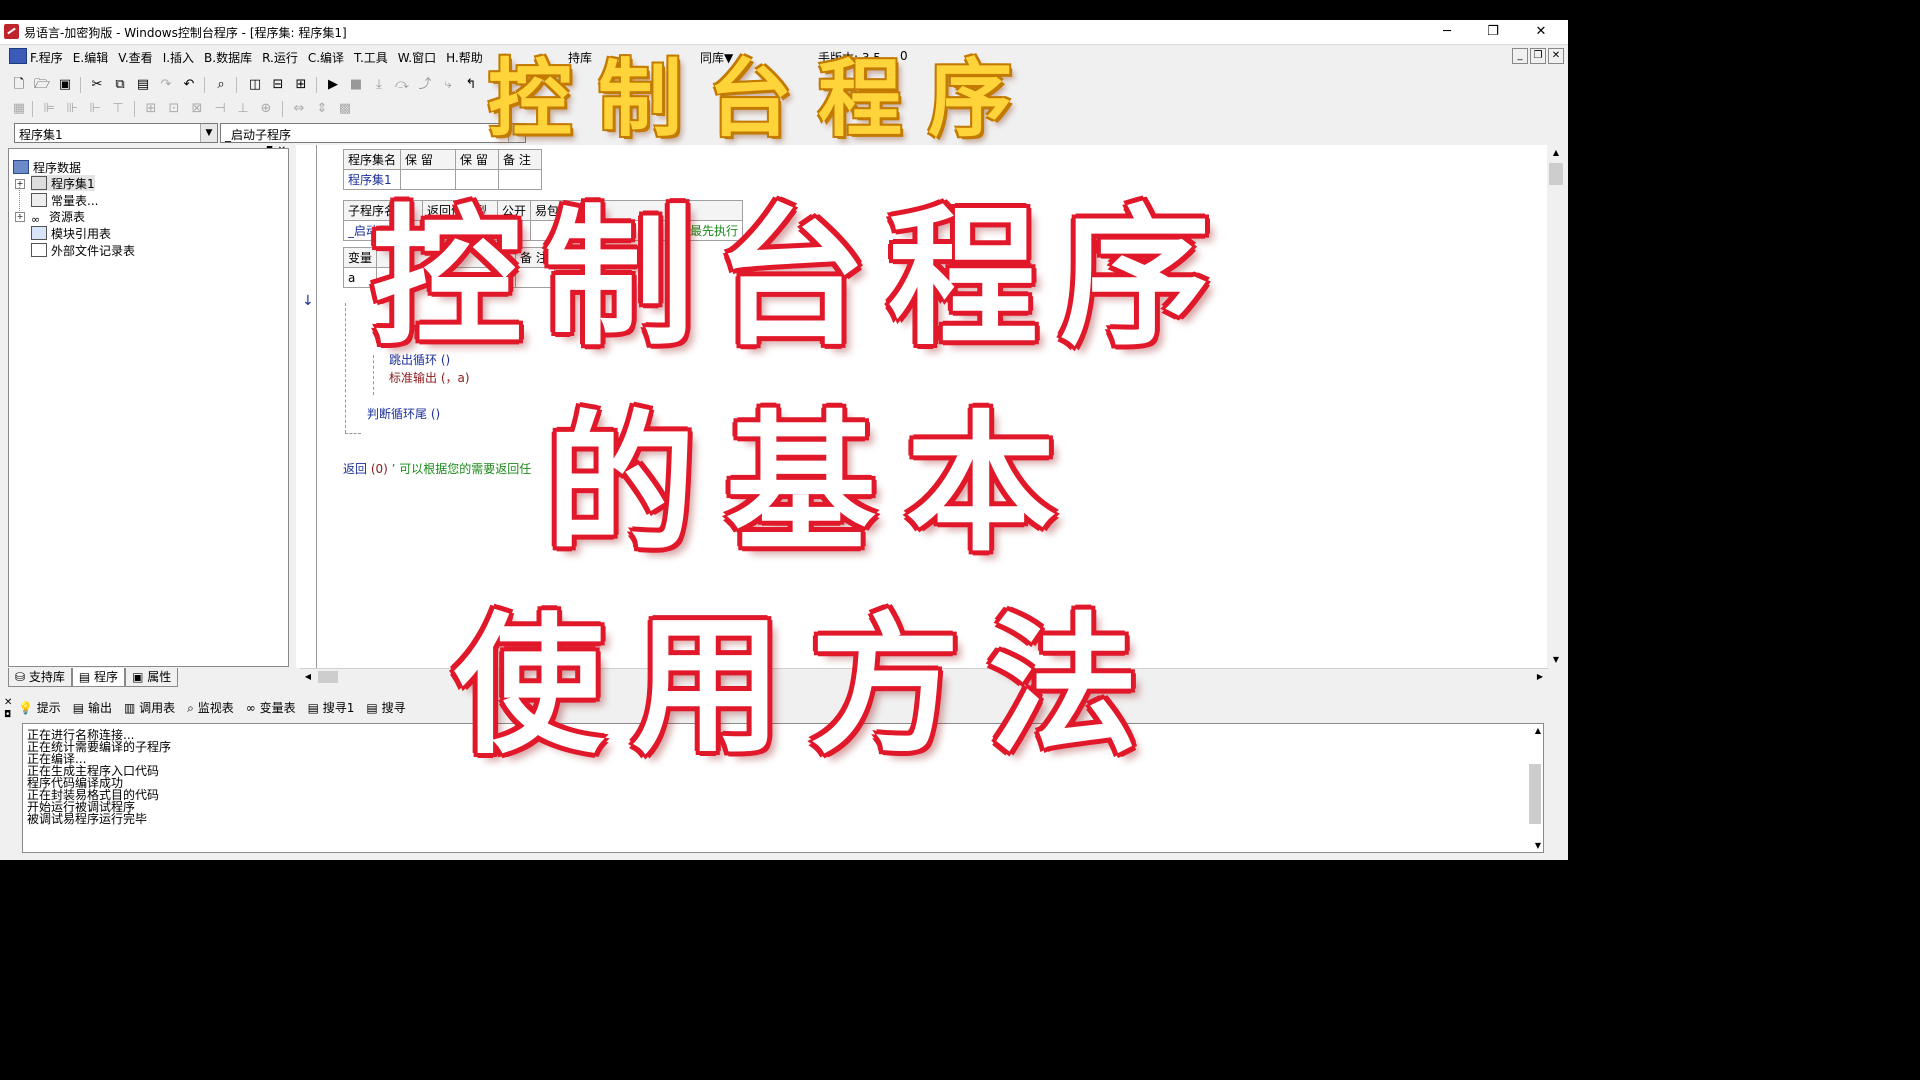 This screenshot has width=1920, height=1080. I want to click on minimize-button: ─, so click(1447, 32).